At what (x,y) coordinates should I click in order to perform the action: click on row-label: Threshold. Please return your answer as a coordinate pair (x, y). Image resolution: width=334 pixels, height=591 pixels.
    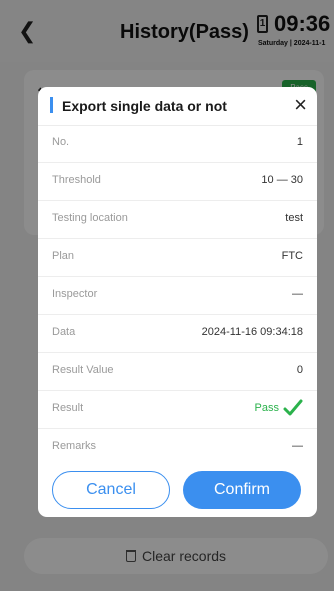
    Looking at the image, I should click on (76, 180).